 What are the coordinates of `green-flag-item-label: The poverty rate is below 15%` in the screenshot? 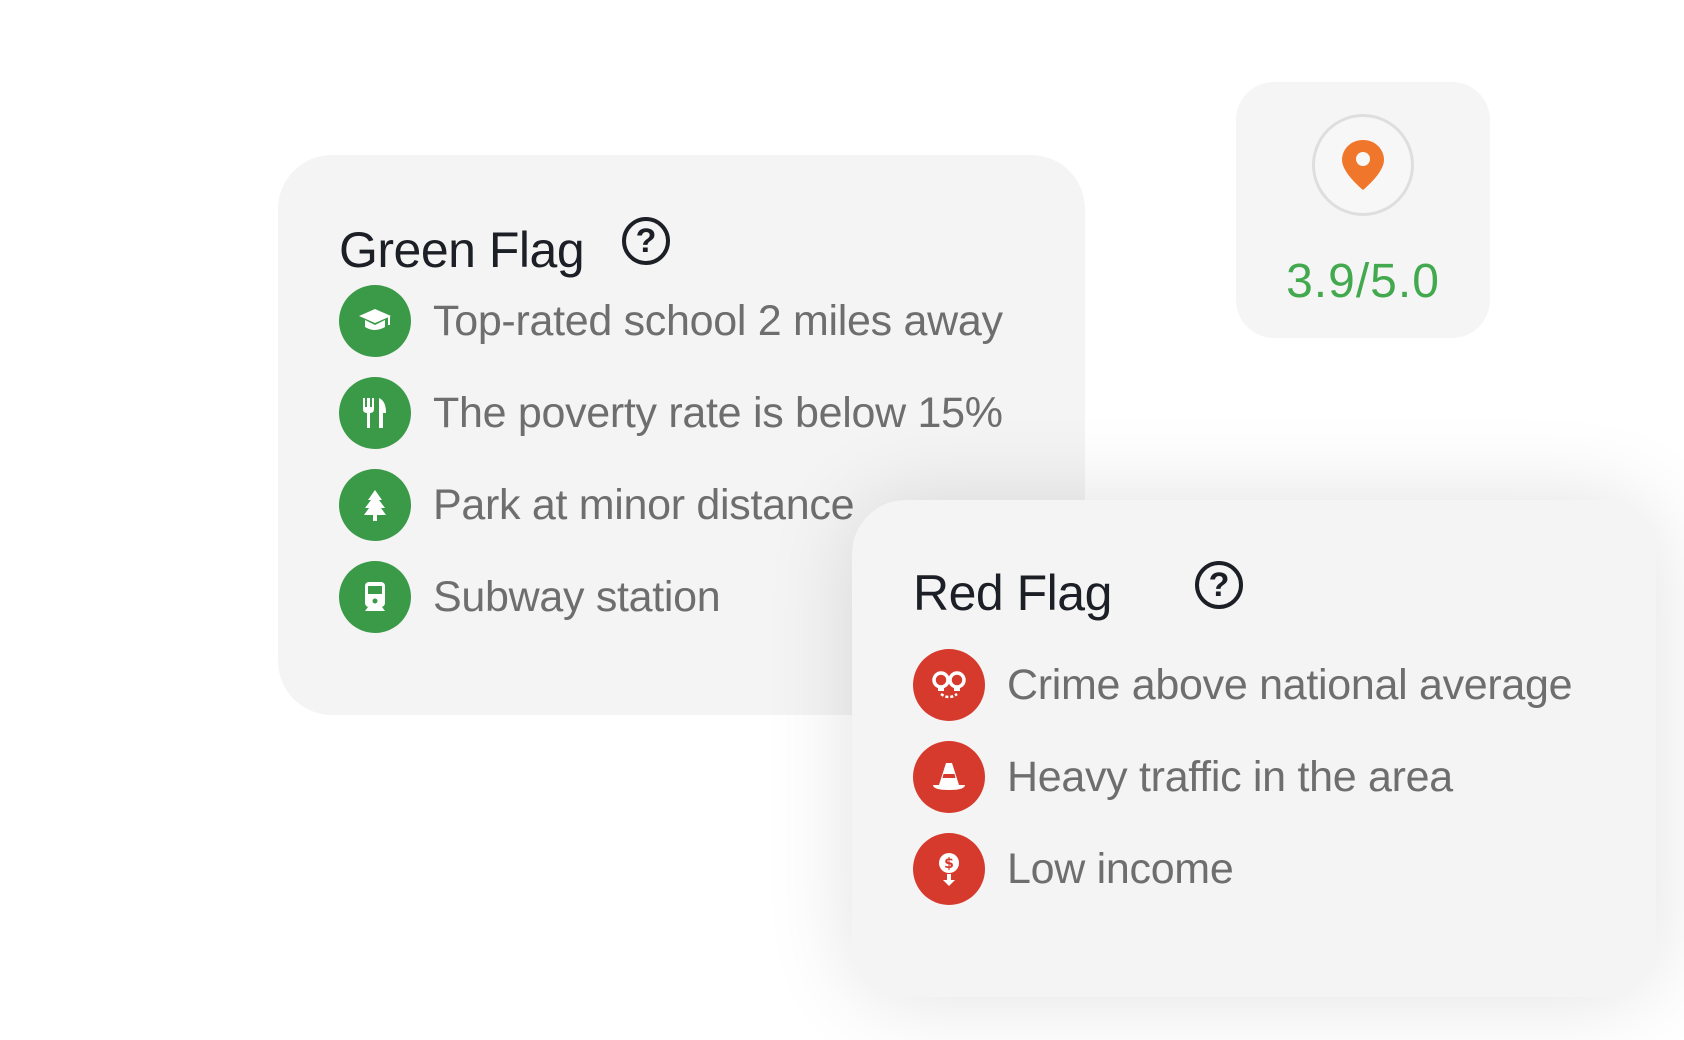 It's located at (718, 412).